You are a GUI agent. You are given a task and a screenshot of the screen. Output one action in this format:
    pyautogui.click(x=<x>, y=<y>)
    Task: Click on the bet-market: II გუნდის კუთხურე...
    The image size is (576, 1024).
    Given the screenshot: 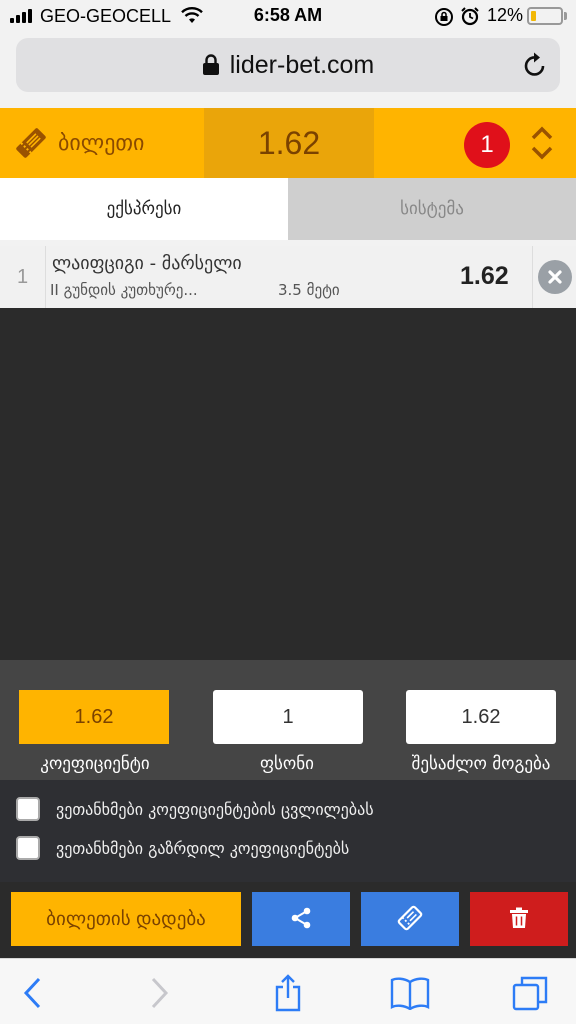 What is the action you would take?
    pyautogui.click(x=124, y=290)
    